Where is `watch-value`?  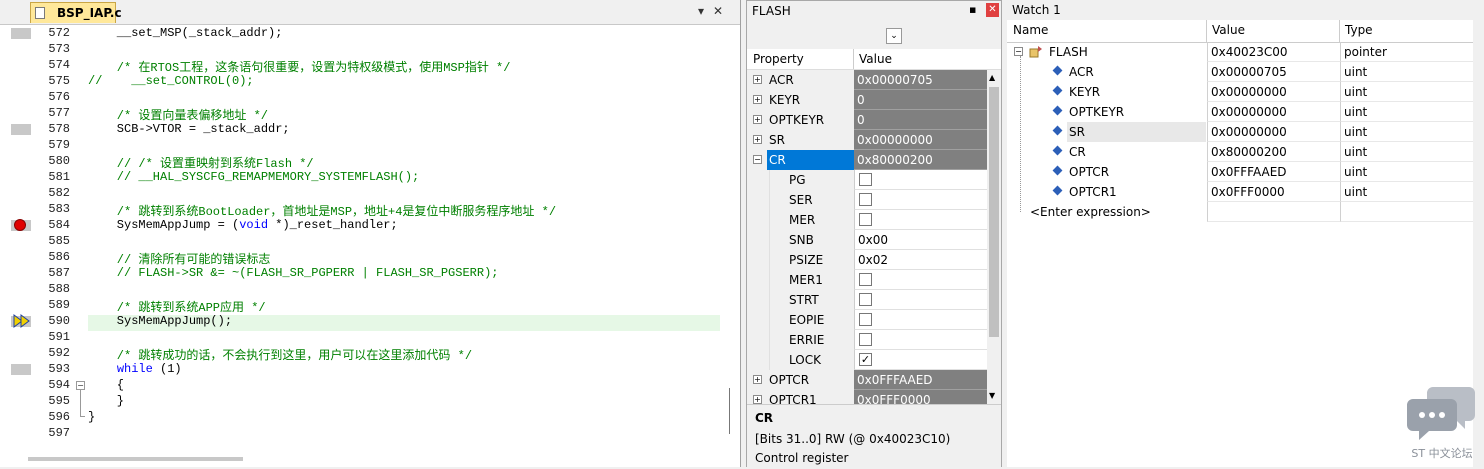 watch-value is located at coordinates (1273, 212).